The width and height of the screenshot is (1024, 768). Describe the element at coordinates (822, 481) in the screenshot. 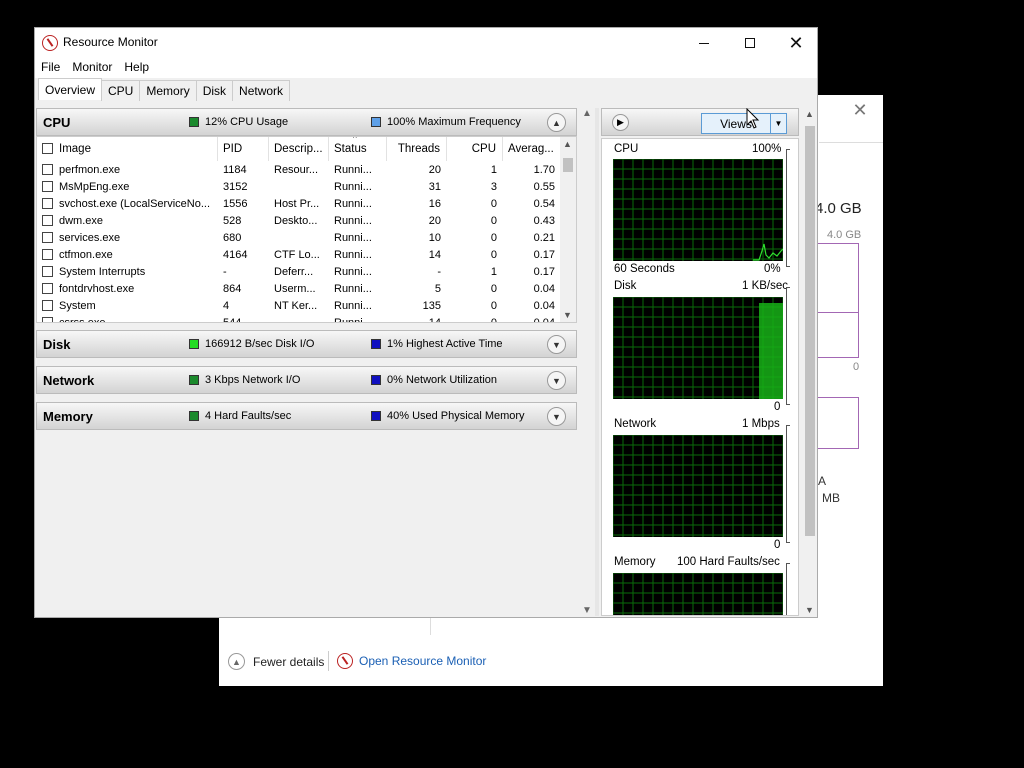

I see `partial-label: A` at that location.